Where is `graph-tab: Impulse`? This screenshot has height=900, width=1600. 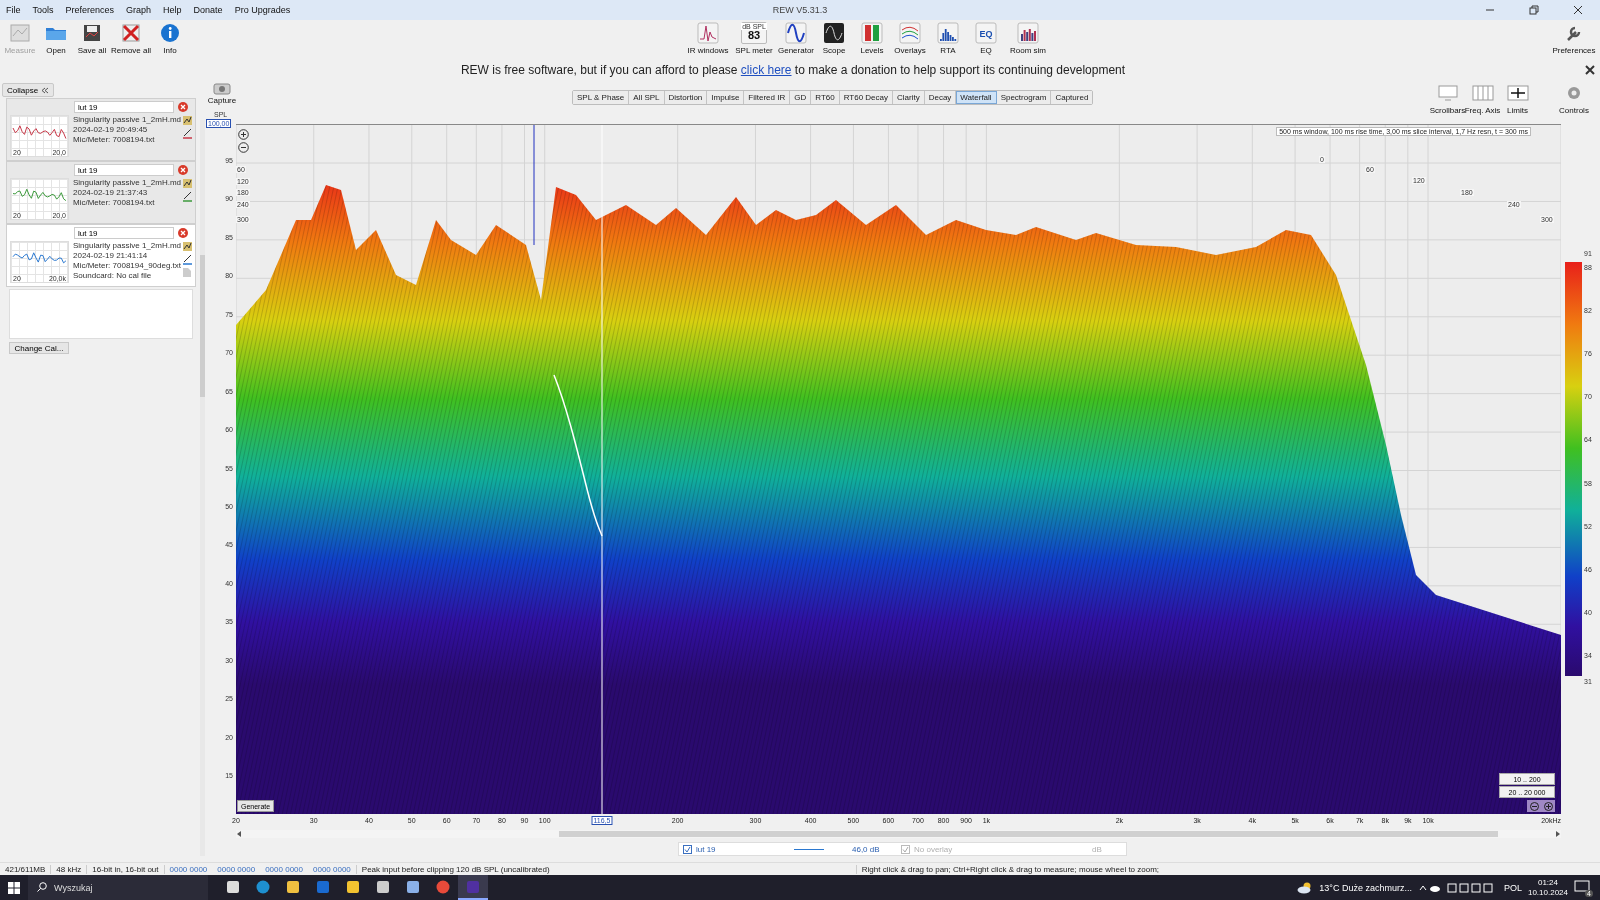 graph-tab: Impulse is located at coordinates (726, 97).